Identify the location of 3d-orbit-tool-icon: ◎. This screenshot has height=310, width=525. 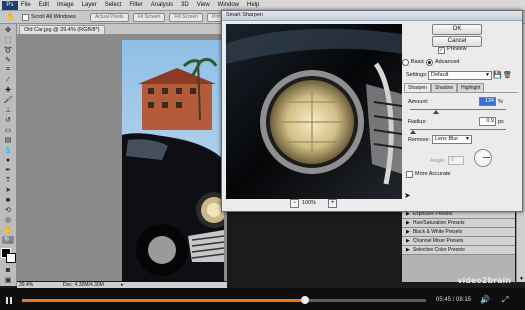
(8, 220).